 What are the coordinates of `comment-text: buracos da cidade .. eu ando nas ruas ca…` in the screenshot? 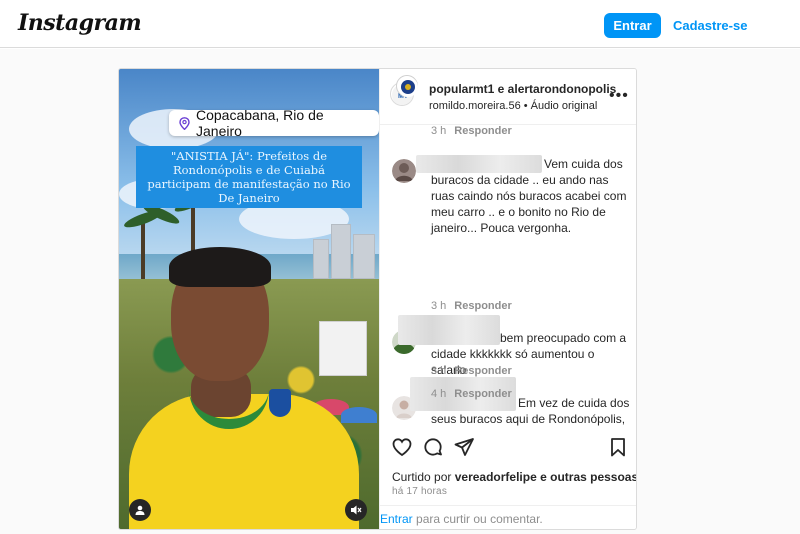 It's located at (529, 204).